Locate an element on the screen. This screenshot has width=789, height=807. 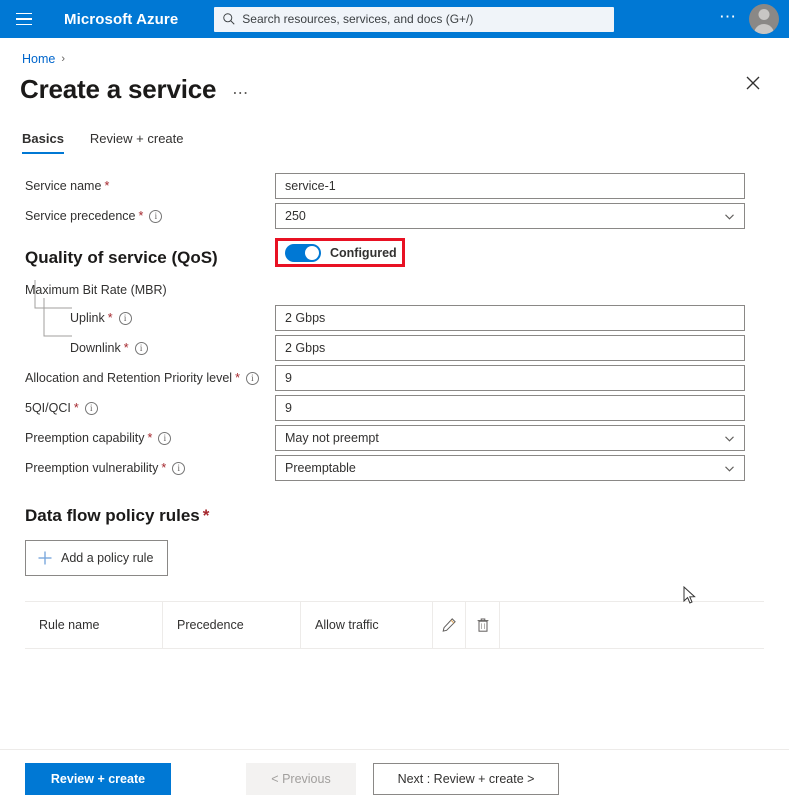
topbar-more-icon: ⋯ is located at coordinates (728, 16).